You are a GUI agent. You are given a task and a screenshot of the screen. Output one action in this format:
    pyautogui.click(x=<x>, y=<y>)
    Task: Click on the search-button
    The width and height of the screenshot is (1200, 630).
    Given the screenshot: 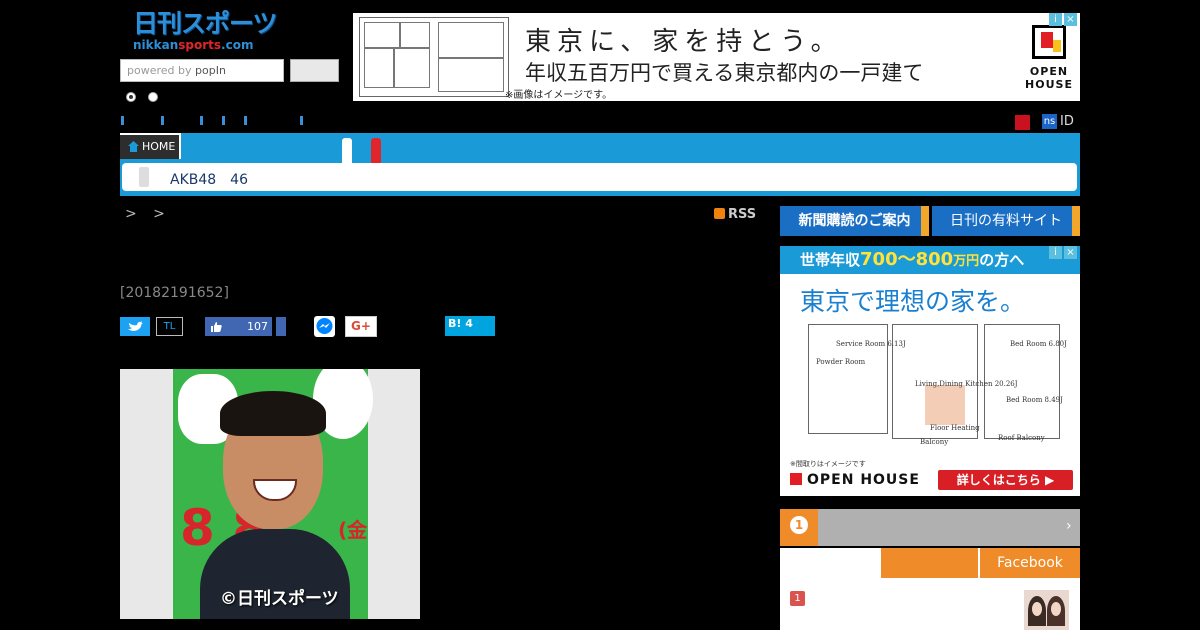 What is the action you would take?
    pyautogui.click(x=314, y=70)
    